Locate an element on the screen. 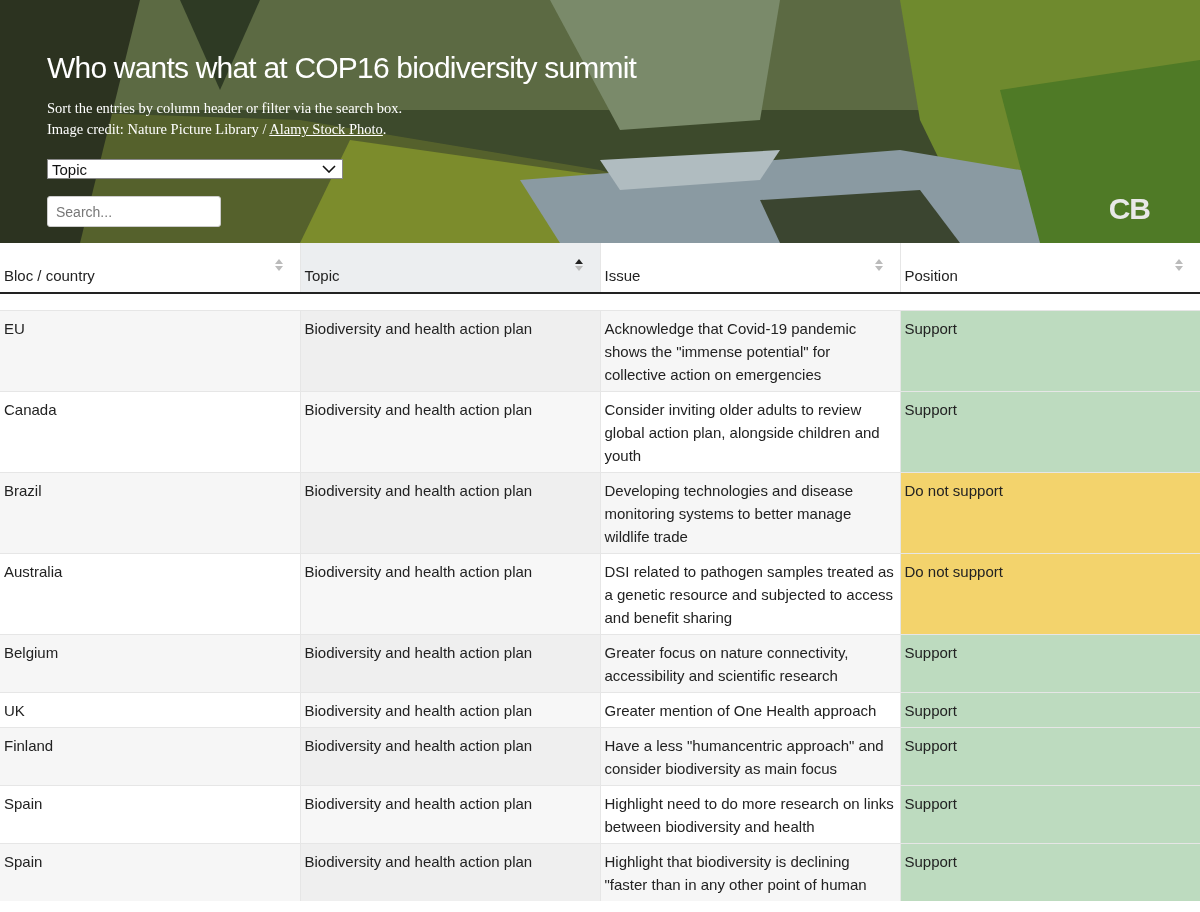  issue-cell: Greater focus on nature connectivity, accessibility and scientific research is located at coordinates (750, 663).